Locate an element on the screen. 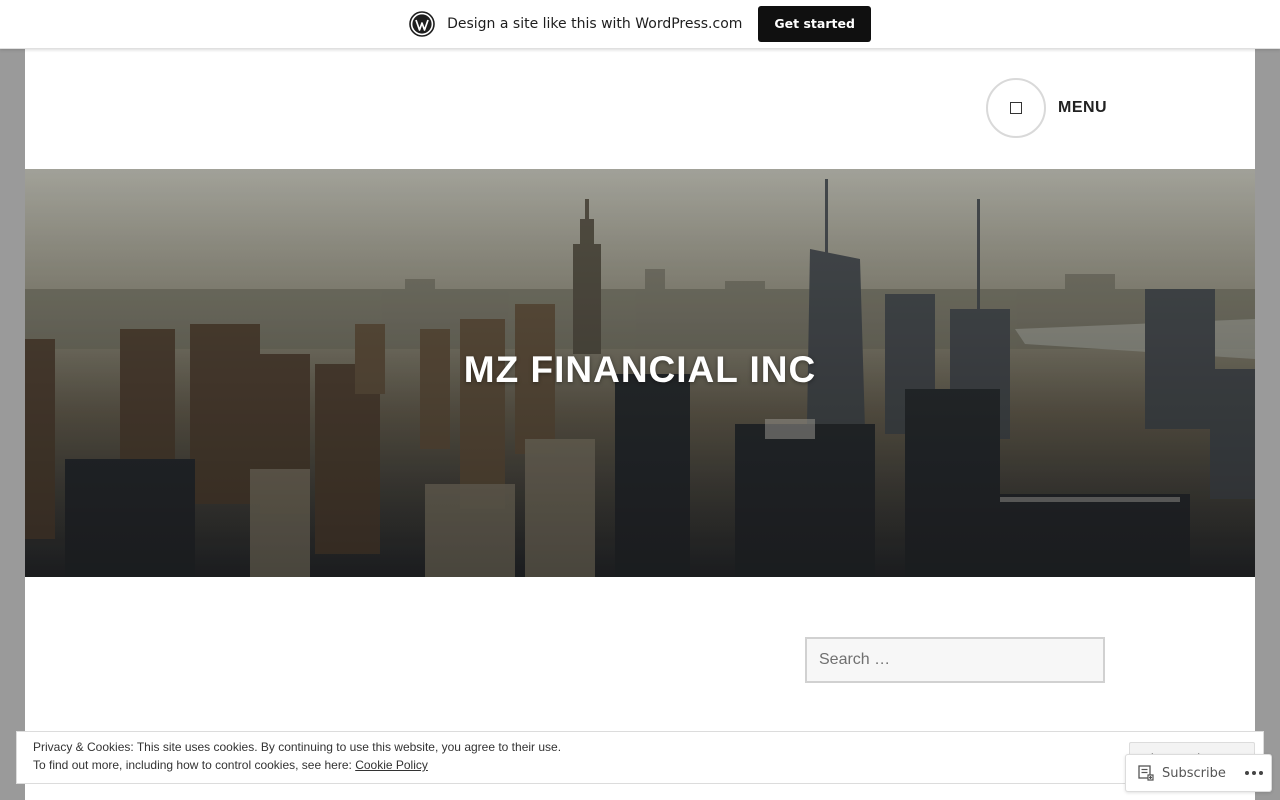 This screenshot has width=1280, height=800. search-input is located at coordinates (955, 660).